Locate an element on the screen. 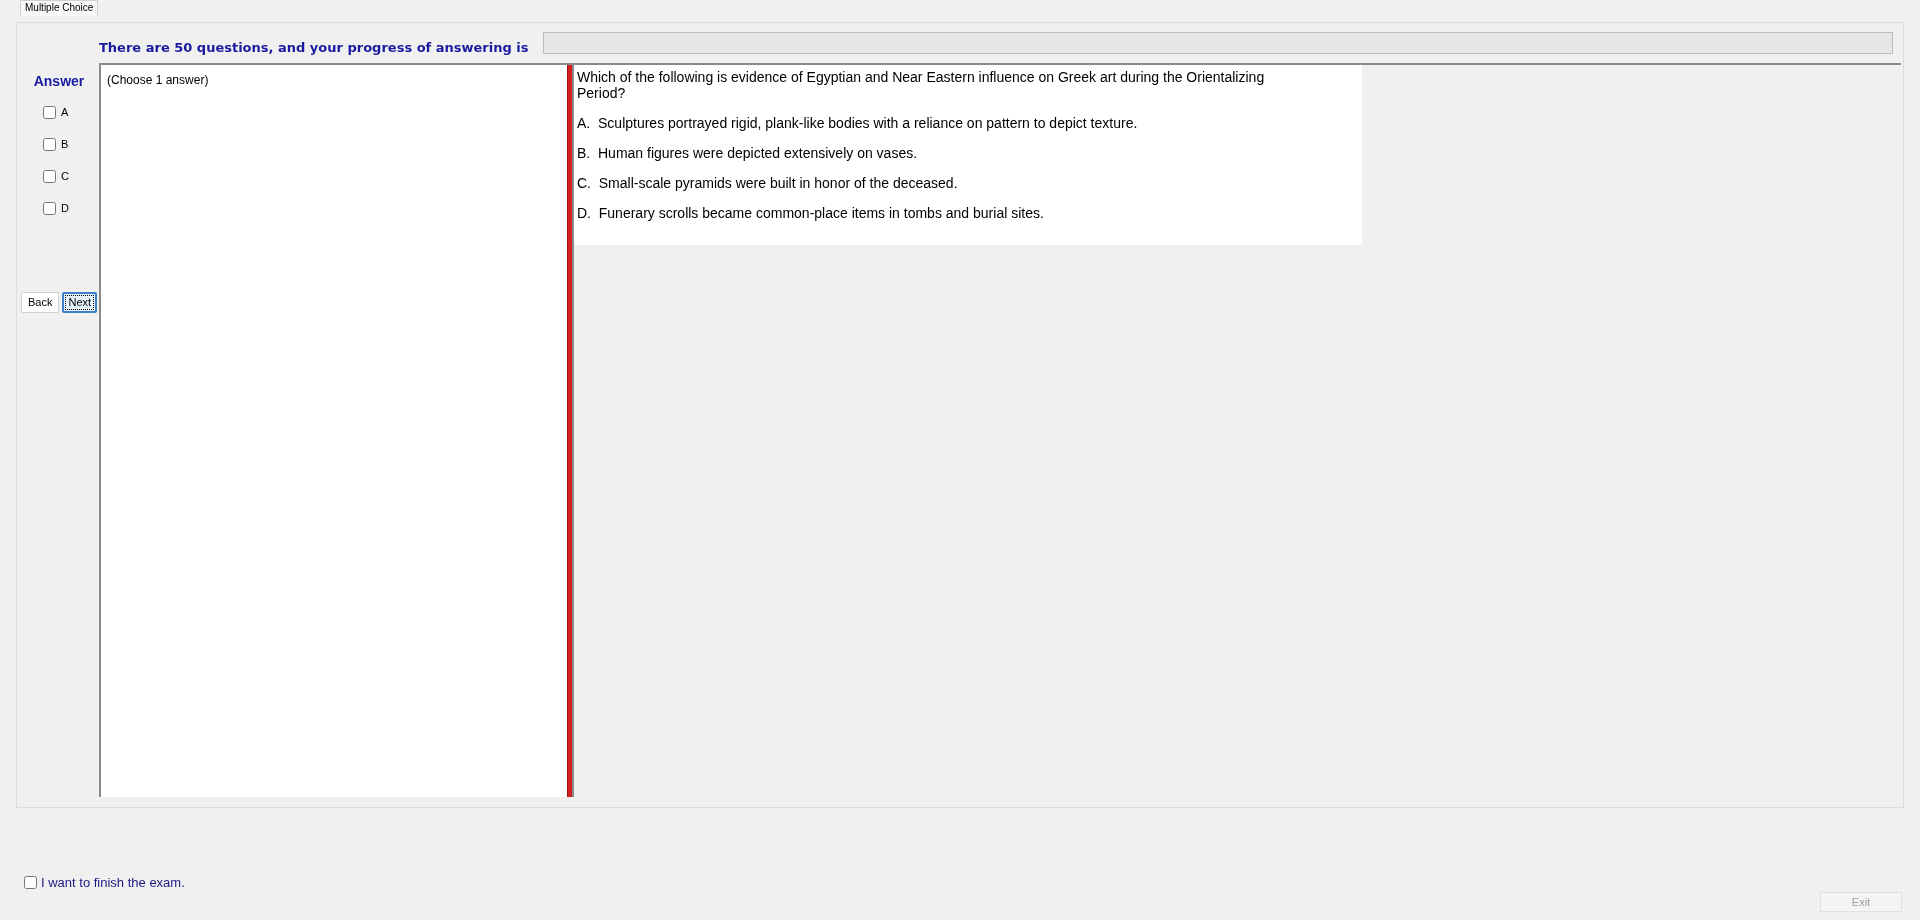 This screenshot has width=1920, height=920. answer-option-label: B is located at coordinates (65, 144).